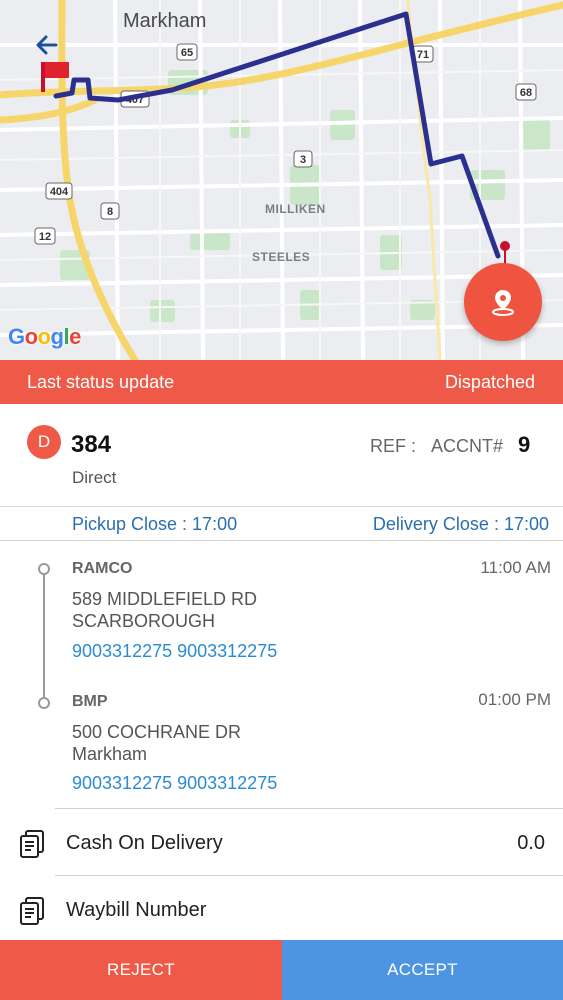 The image size is (563, 1000). I want to click on order-type-label: Direct, so click(94, 477).